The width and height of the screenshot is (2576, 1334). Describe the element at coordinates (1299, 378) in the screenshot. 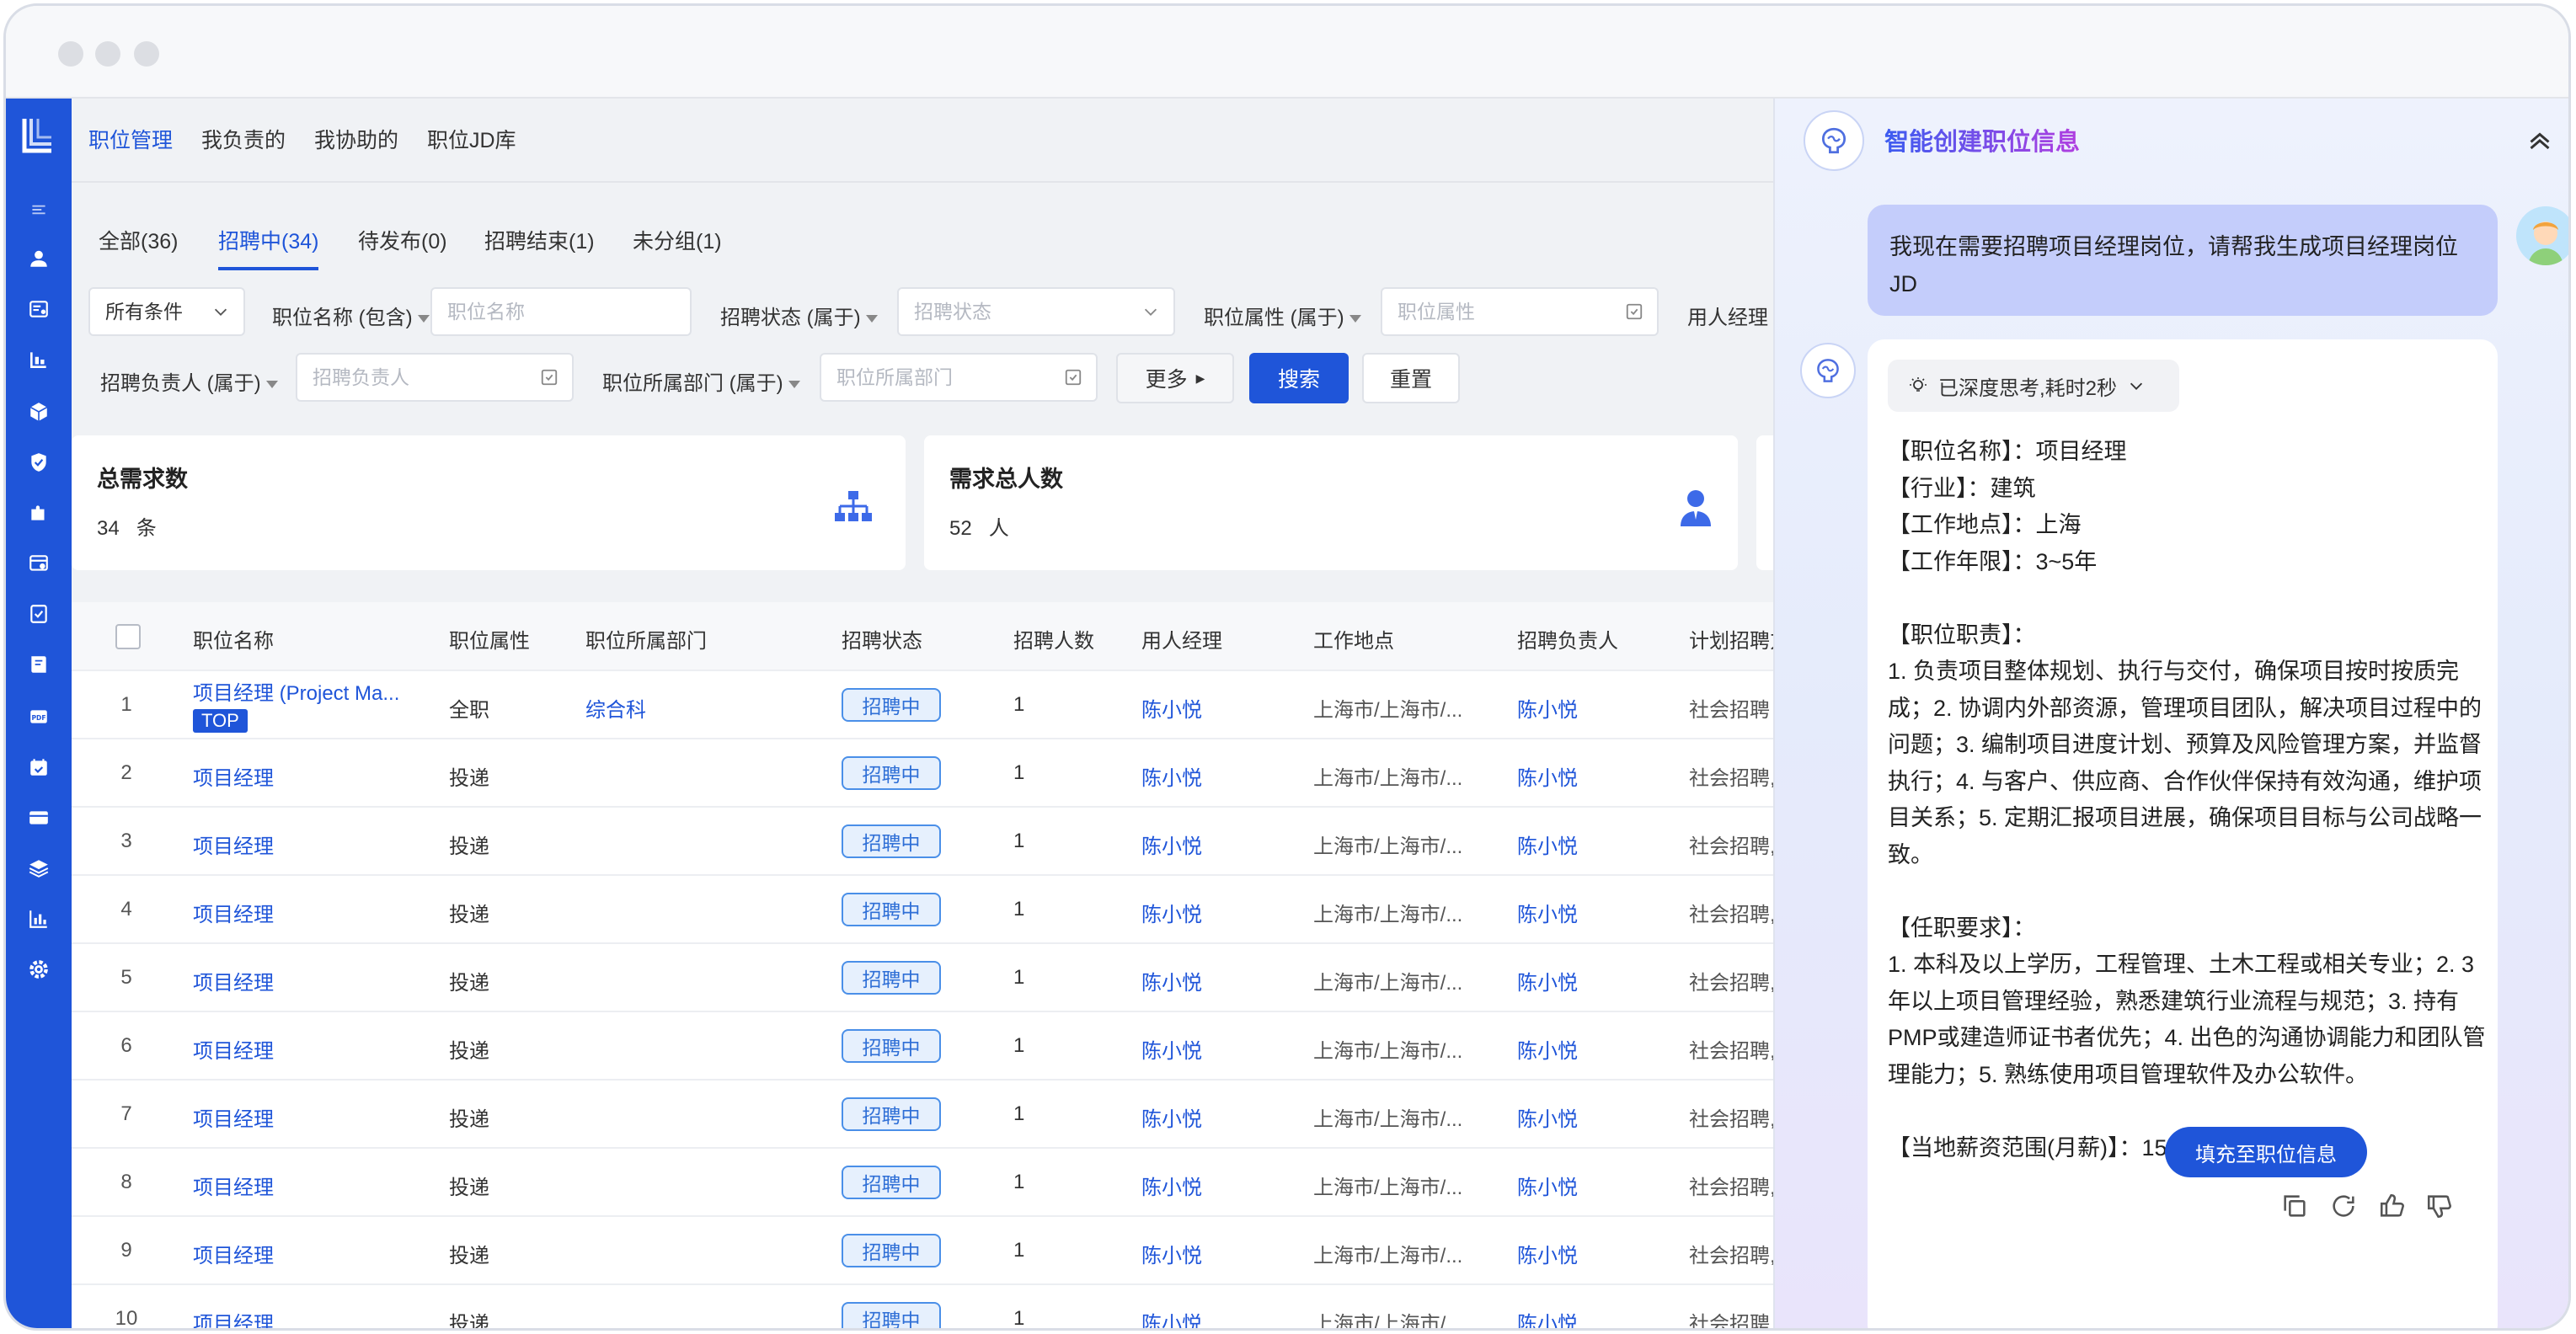

I see `search-button: 搜索` at that location.